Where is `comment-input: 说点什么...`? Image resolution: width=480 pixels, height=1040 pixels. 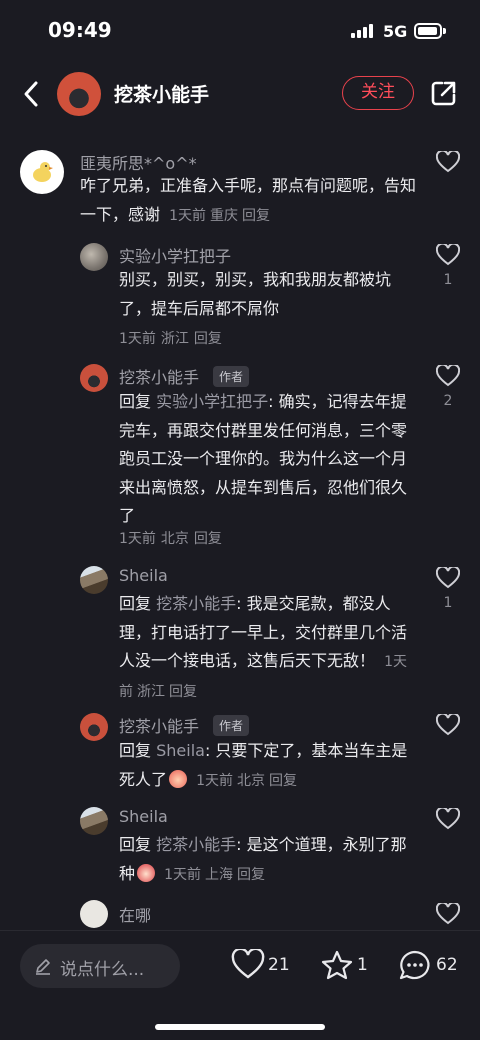
comment-input: 说点什么... is located at coordinates (100, 966).